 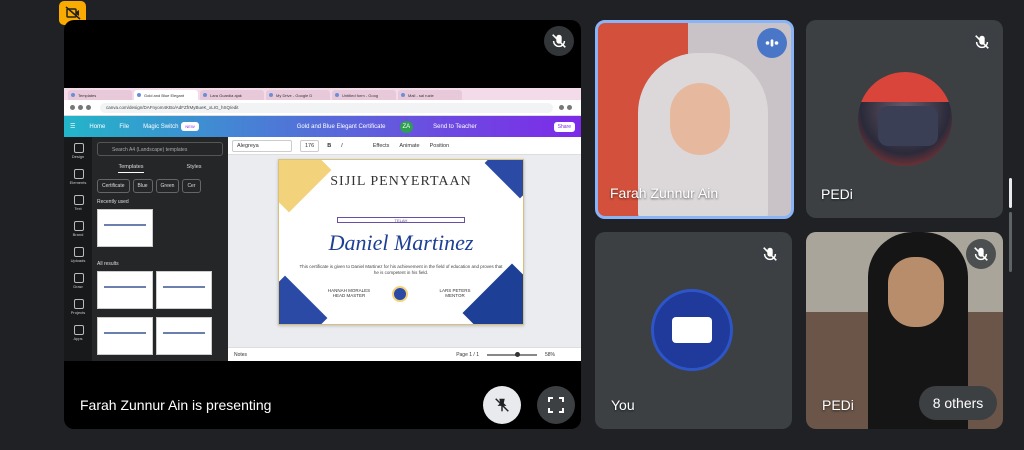 I want to click on sidebar-item-apps: Apps, so click(x=78, y=332).